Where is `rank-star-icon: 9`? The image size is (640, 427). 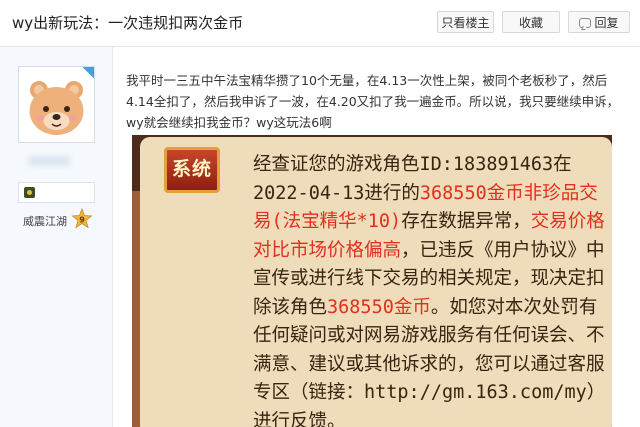 rank-star-icon: 9 is located at coordinates (82, 218).